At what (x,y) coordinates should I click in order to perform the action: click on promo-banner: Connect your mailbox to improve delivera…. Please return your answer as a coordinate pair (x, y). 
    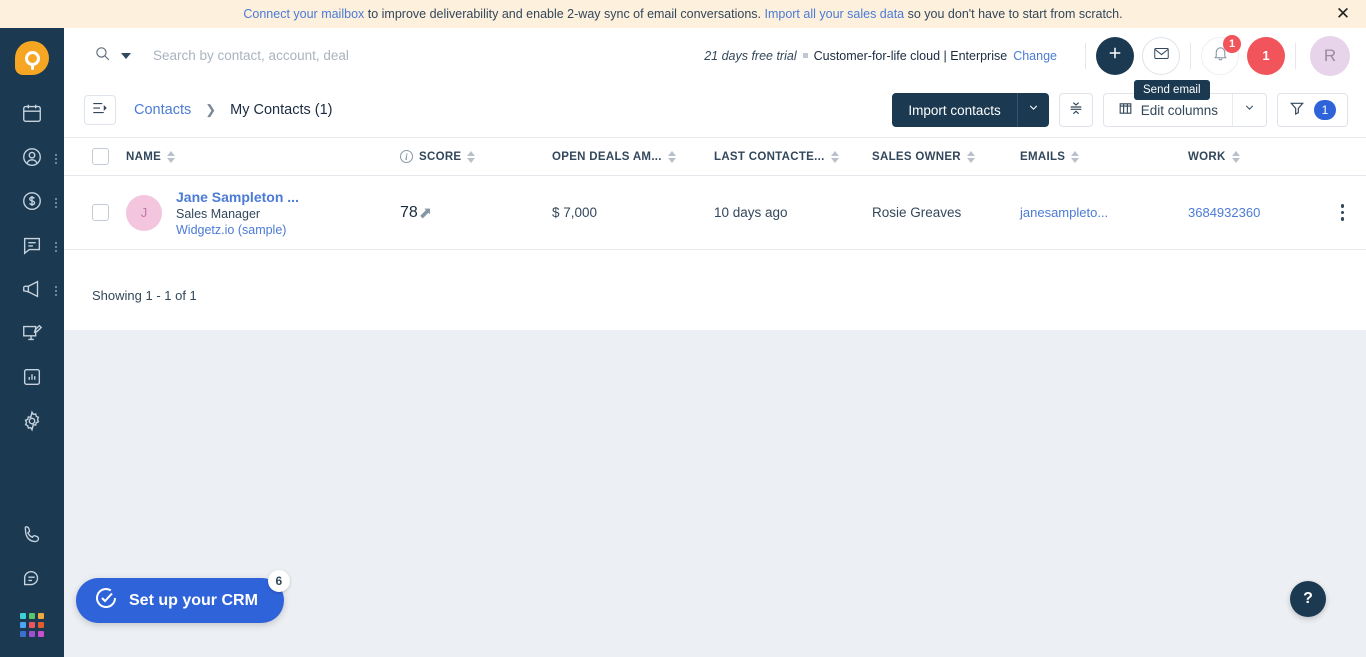
    Looking at the image, I should click on (683, 14).